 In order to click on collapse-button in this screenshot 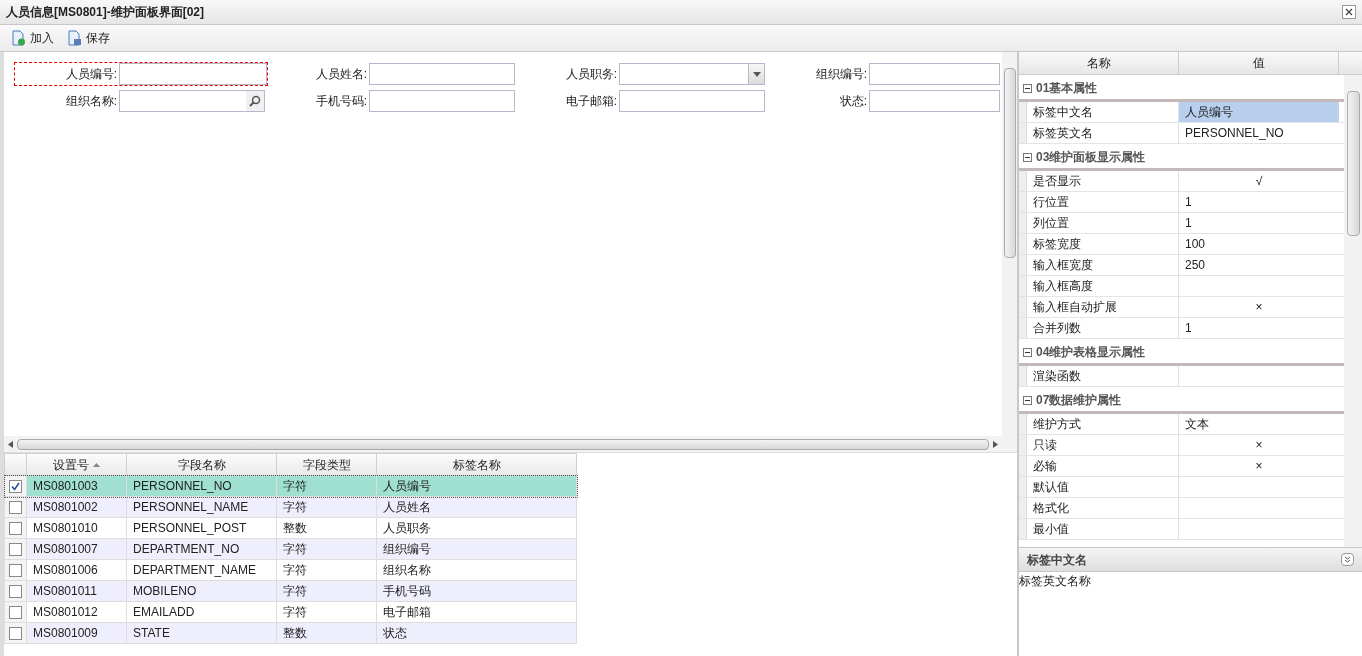, I will do `click(1347, 559)`.